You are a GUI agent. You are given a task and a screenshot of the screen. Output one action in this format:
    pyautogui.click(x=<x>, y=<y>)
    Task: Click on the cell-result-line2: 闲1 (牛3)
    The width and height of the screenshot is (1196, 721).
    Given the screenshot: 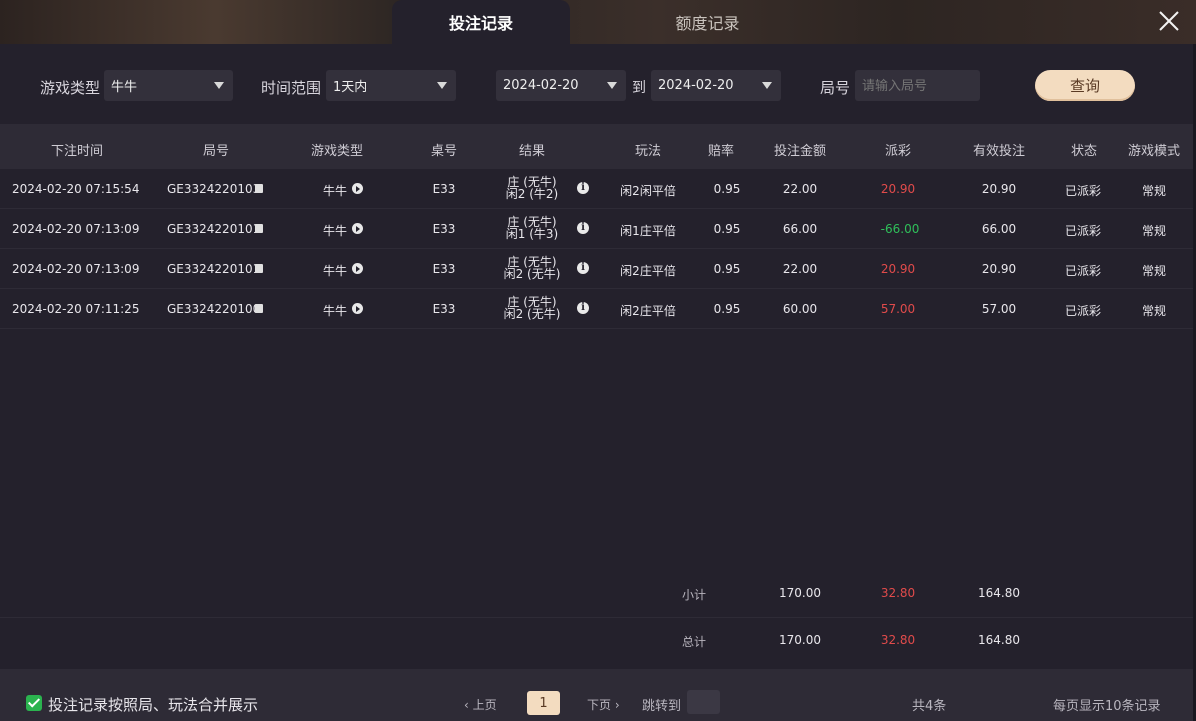 What is the action you would take?
    pyautogui.click(x=532, y=234)
    